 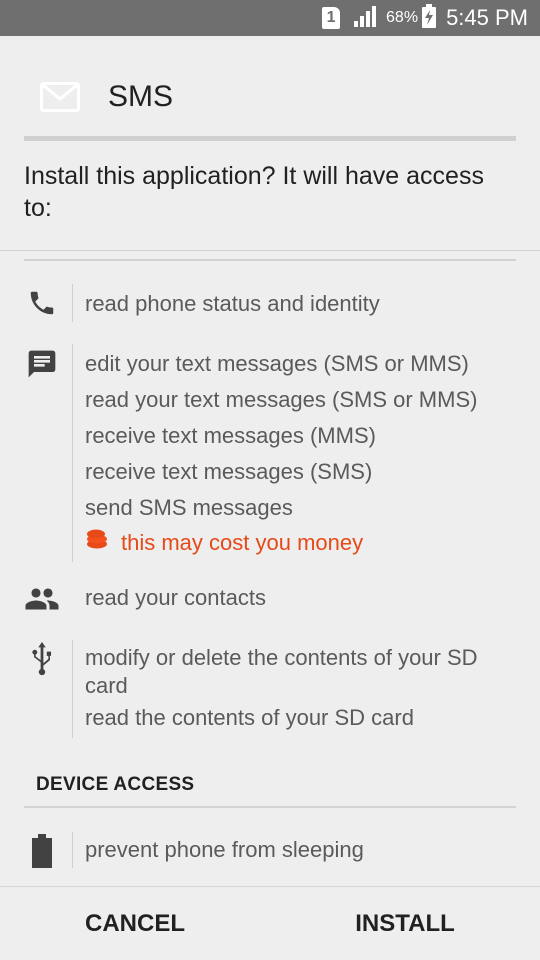 I want to click on signal-icon, so click(x=367, y=18).